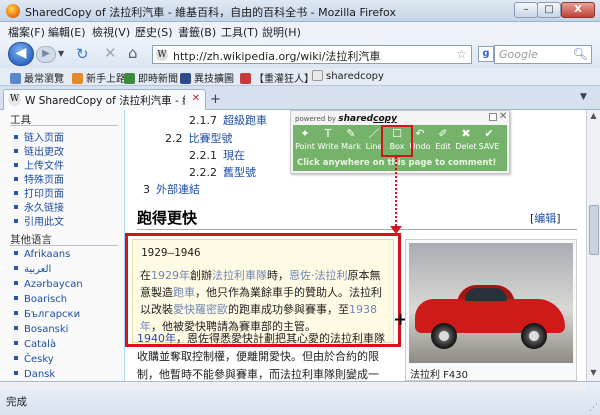  Describe the element at coordinates (578, 10) in the screenshot. I see `close-window-button: X` at that location.